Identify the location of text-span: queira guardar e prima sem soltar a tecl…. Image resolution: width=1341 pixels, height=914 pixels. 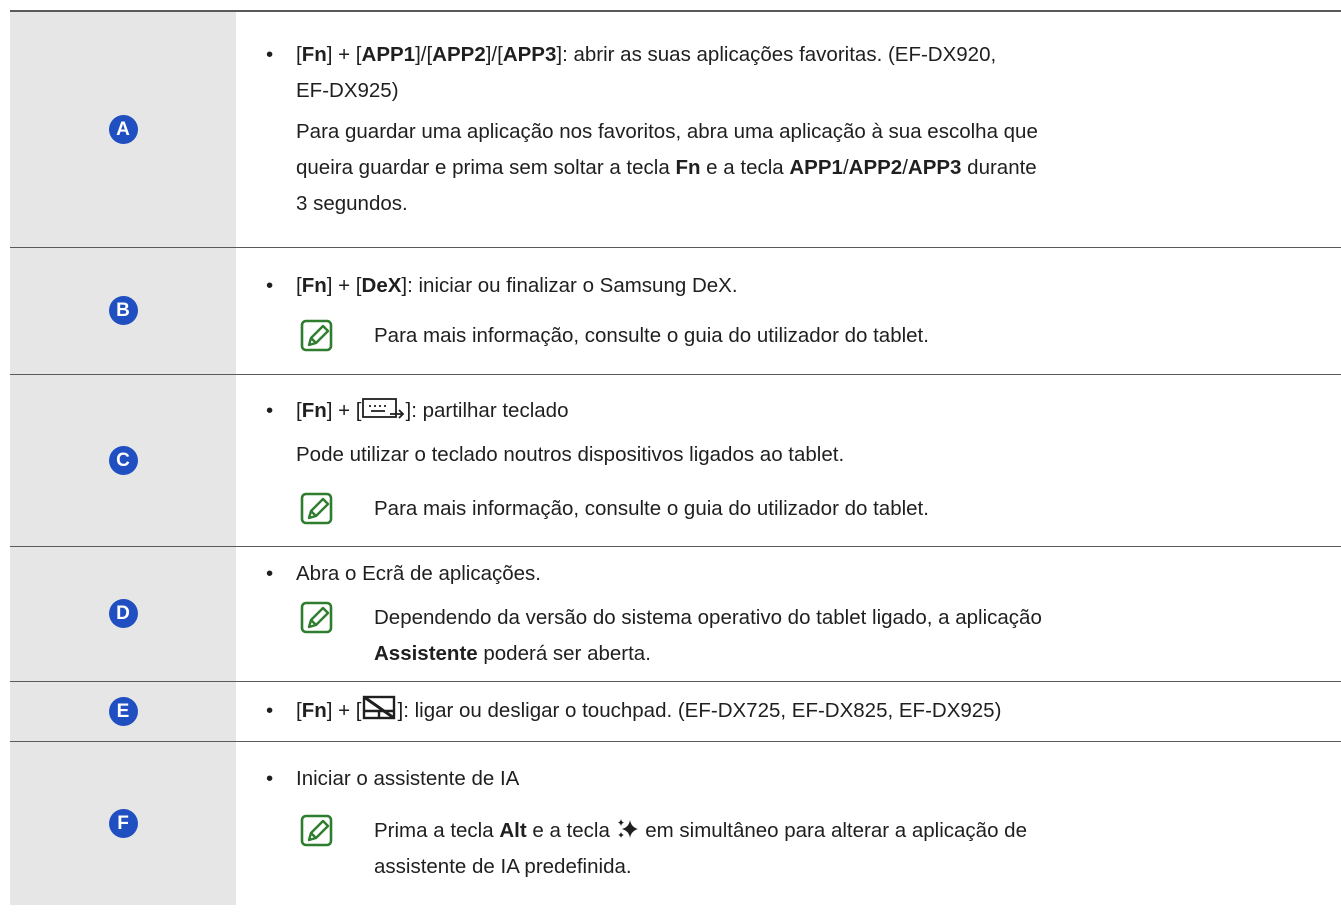
(486, 168).